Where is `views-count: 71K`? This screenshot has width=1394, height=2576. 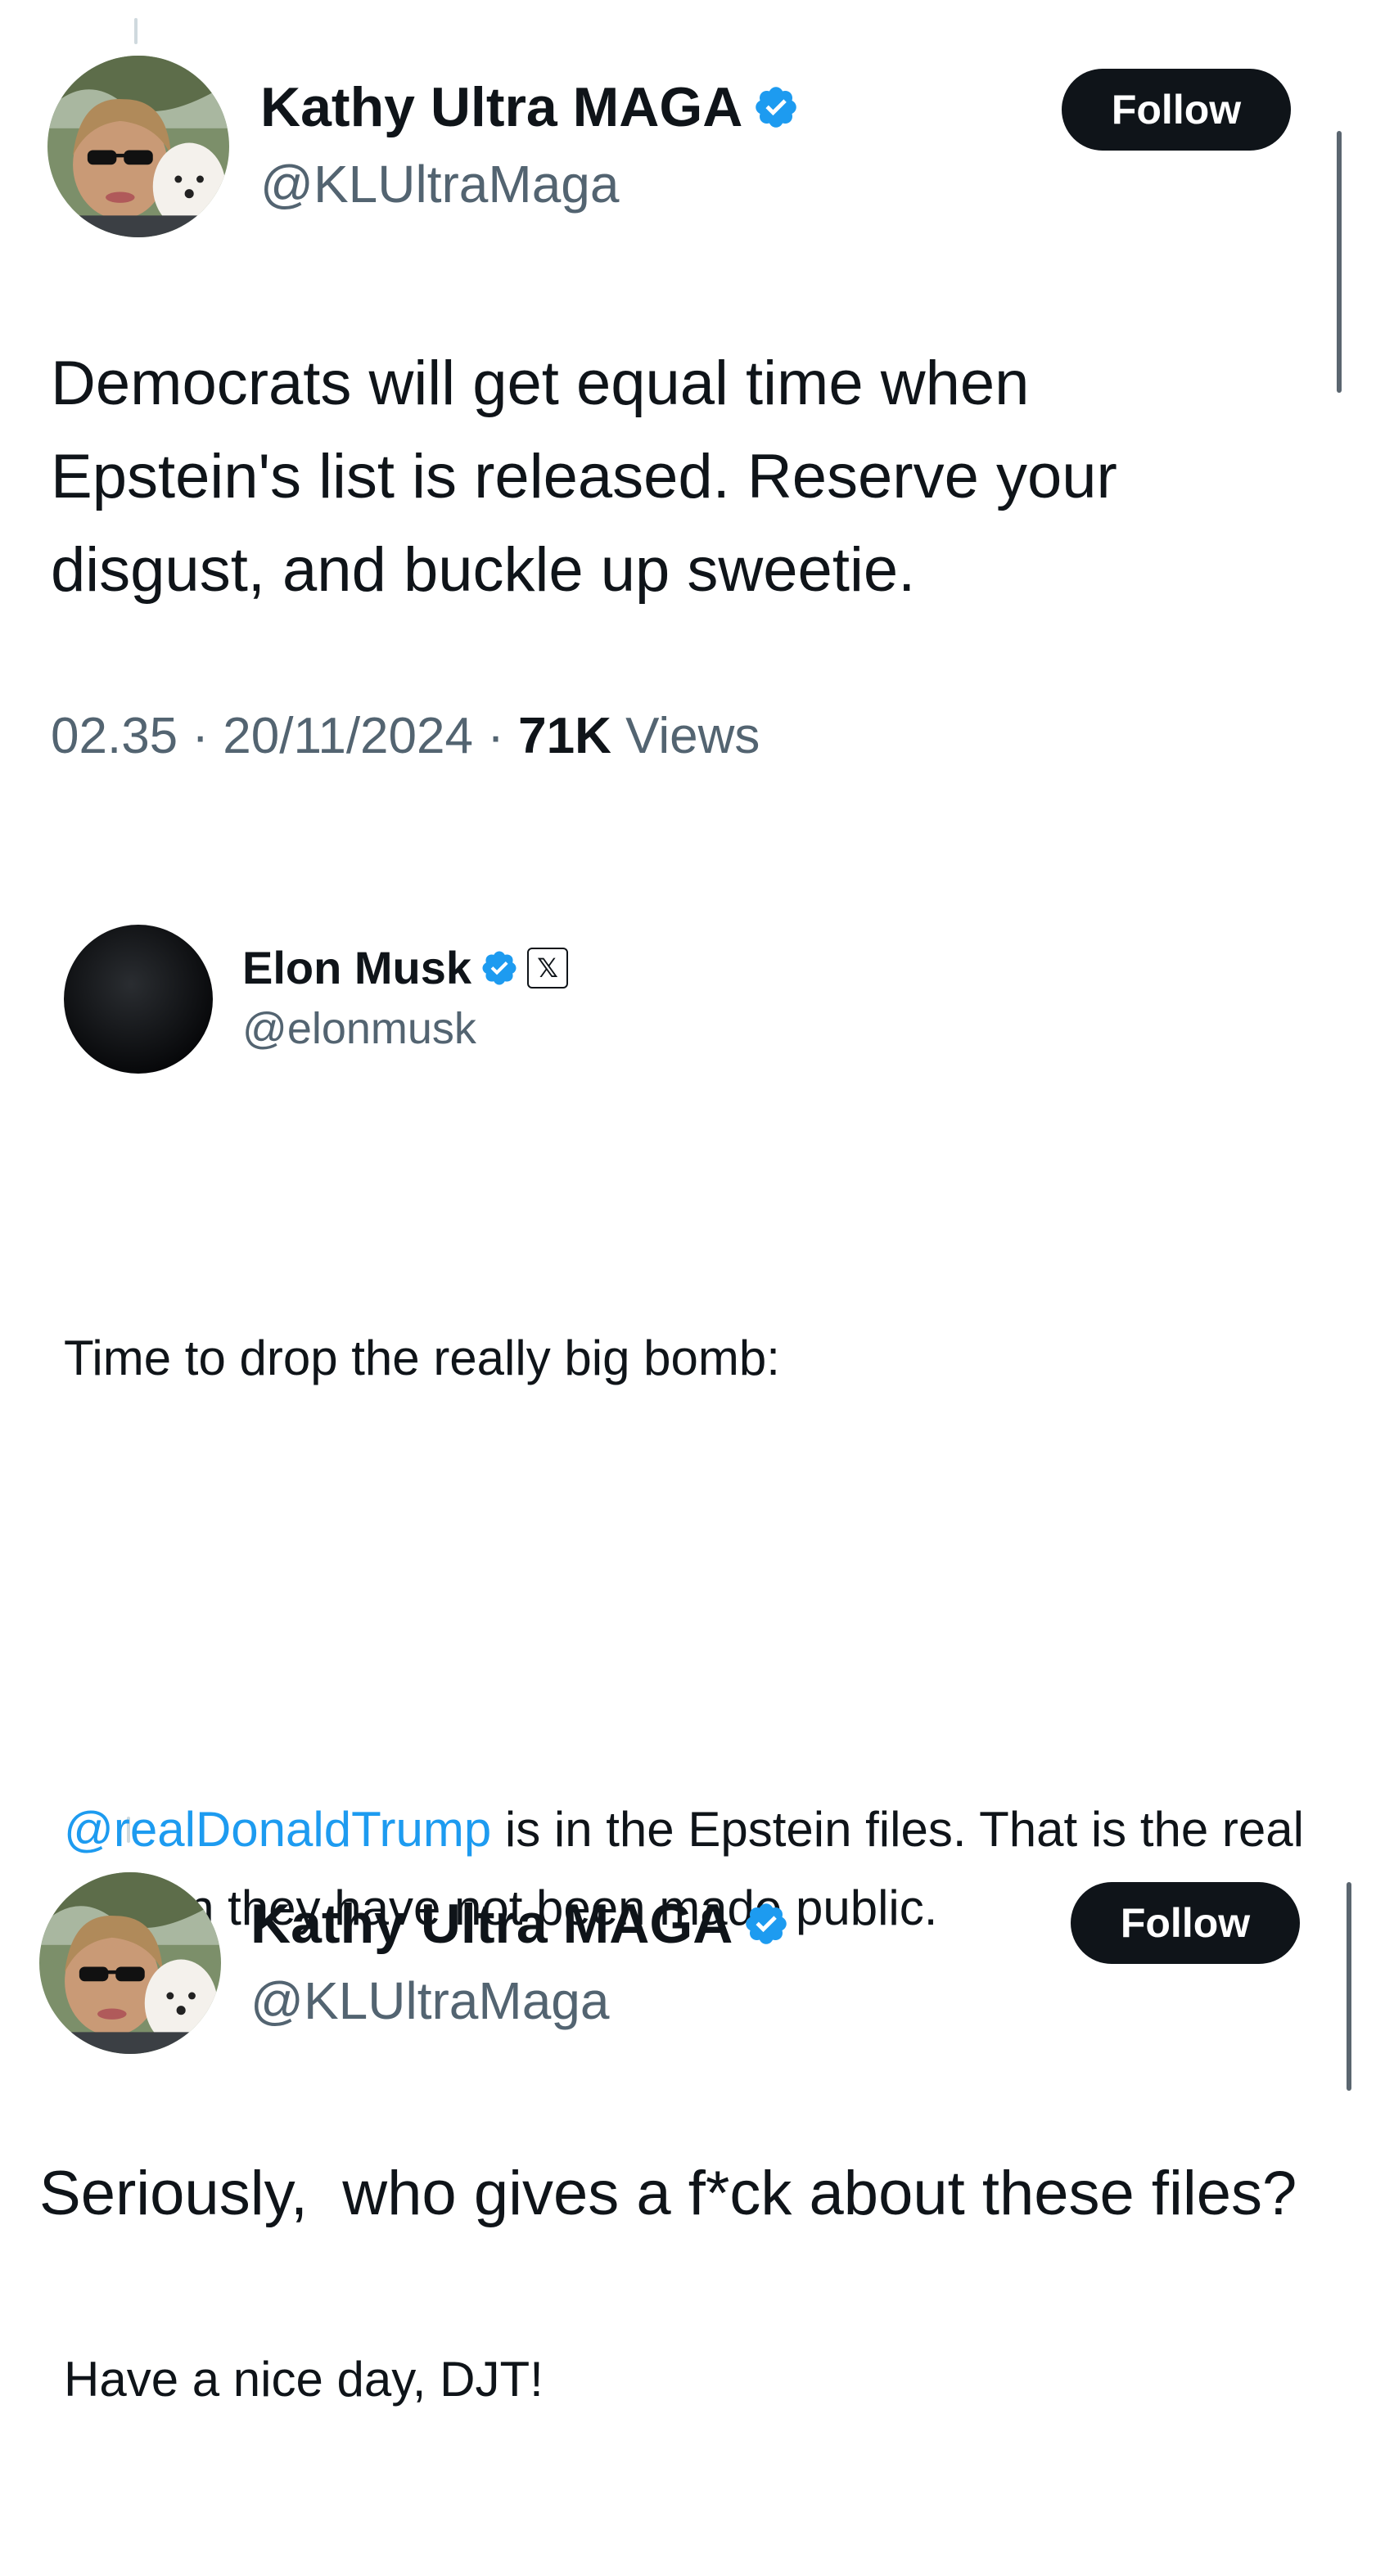 views-count: 71K is located at coordinates (564, 736).